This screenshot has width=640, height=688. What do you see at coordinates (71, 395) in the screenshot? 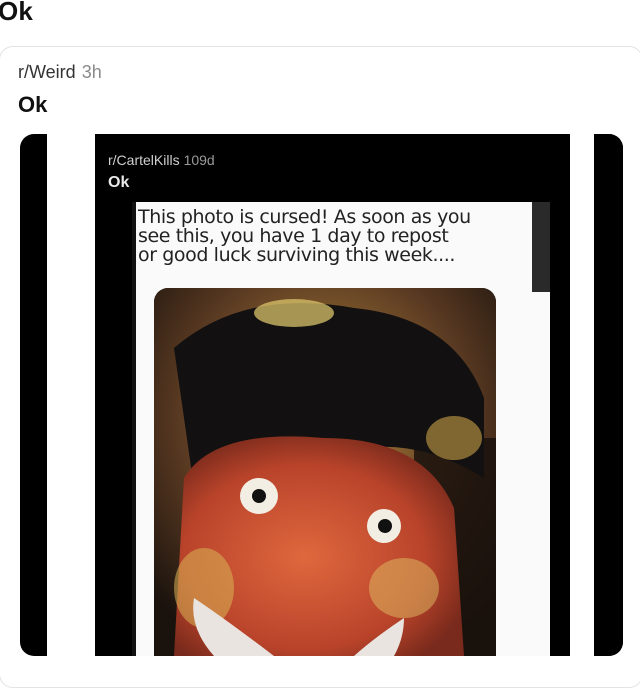
I see `image-border-left` at bounding box center [71, 395].